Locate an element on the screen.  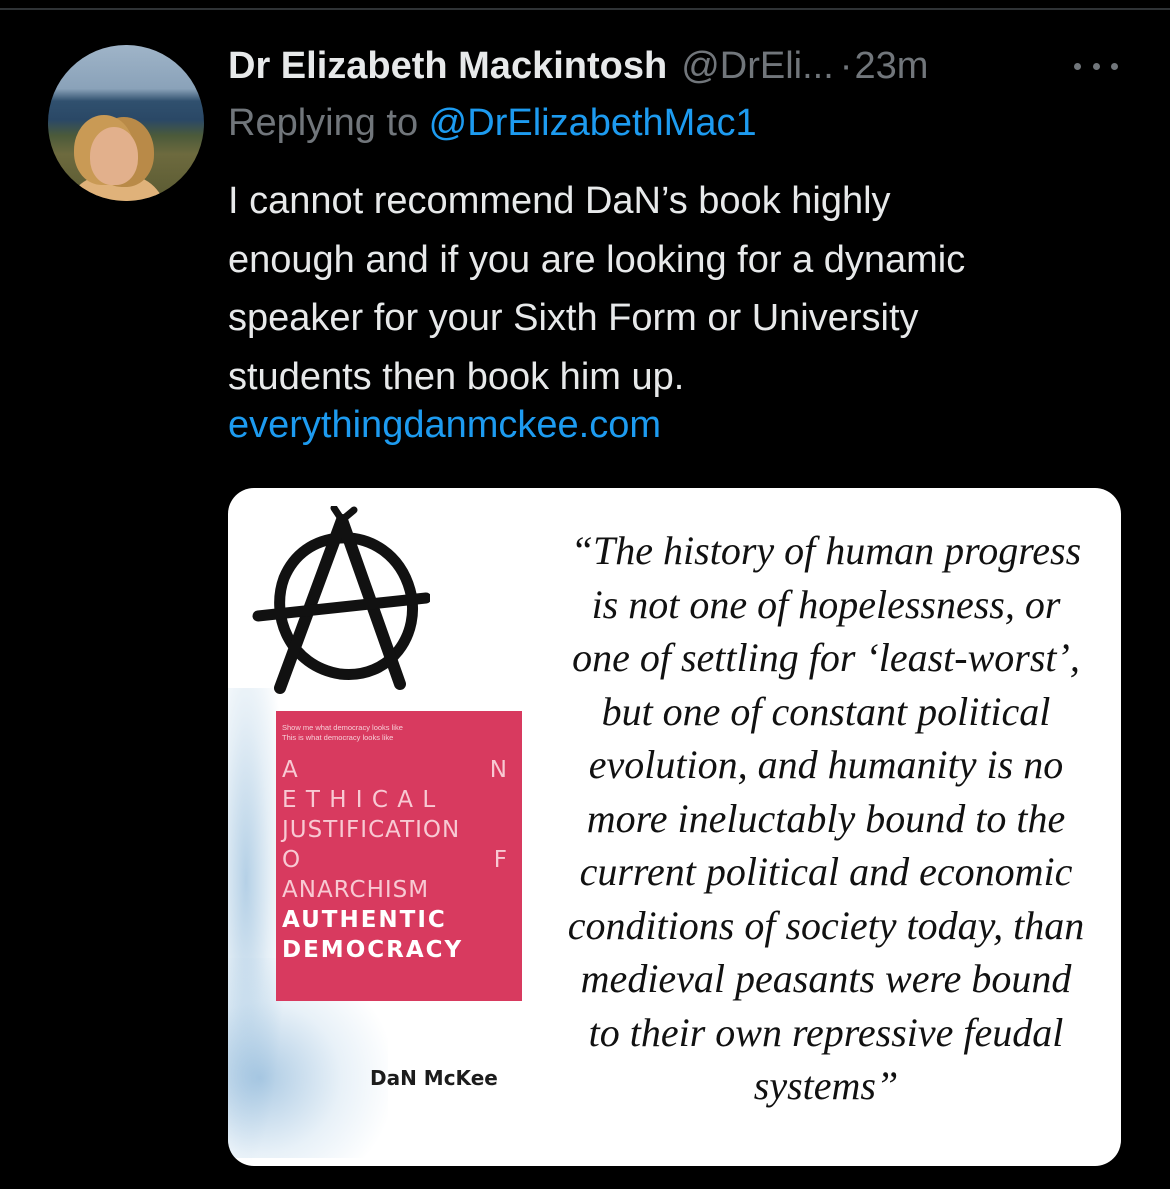
tweet-link: everythingdanmckee.com is located at coordinates (444, 425).